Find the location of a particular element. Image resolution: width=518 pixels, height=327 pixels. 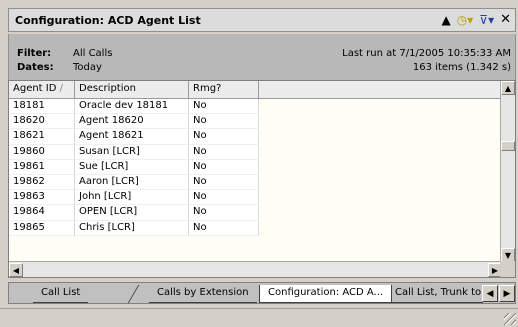

description-cell: Oracle dev 18181 is located at coordinates (132, 107).